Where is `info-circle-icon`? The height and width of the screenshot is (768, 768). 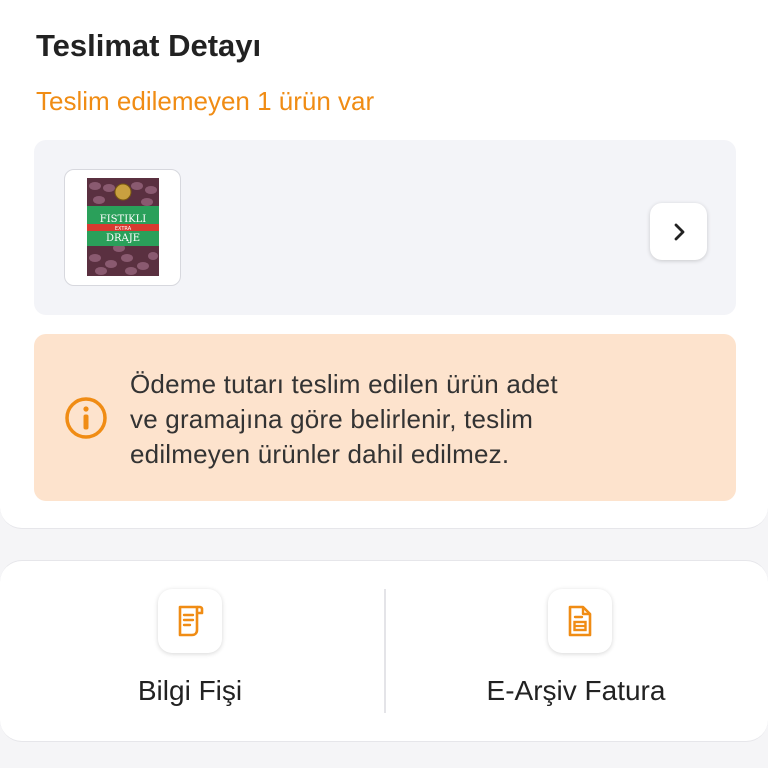 info-circle-icon is located at coordinates (86, 418).